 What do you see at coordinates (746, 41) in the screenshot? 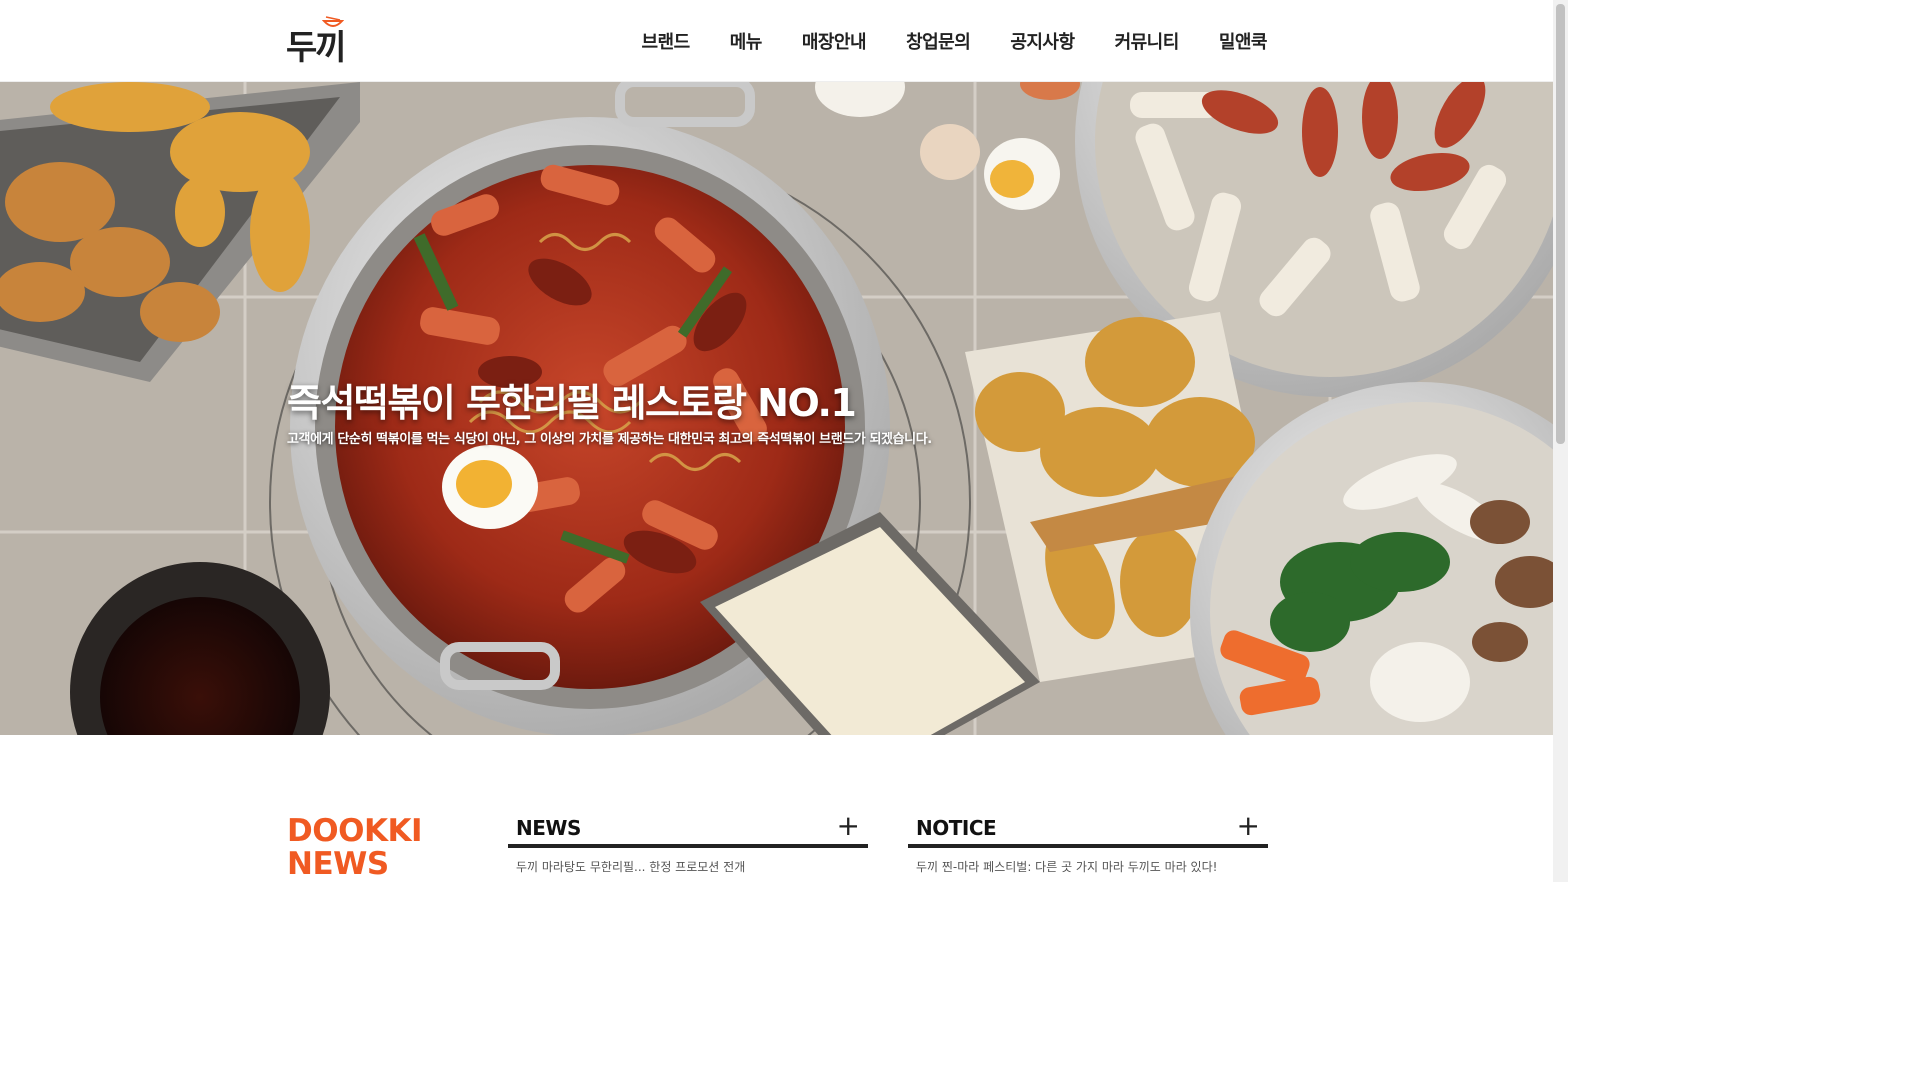
I see `nav-item-menu: 메뉴` at bounding box center [746, 41].